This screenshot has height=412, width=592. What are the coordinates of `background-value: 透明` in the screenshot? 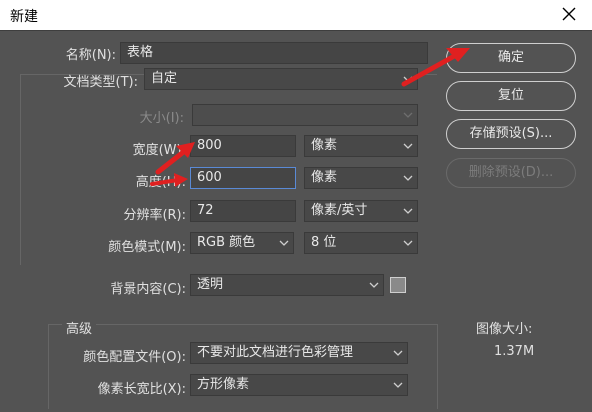 It's located at (210, 284).